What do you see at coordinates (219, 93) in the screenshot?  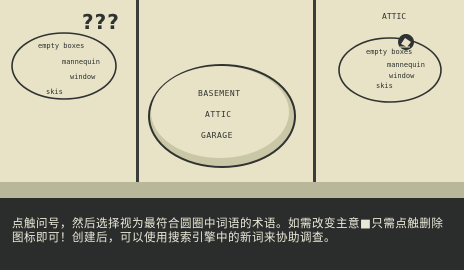 I see `option-basement: BASEMENT` at bounding box center [219, 93].